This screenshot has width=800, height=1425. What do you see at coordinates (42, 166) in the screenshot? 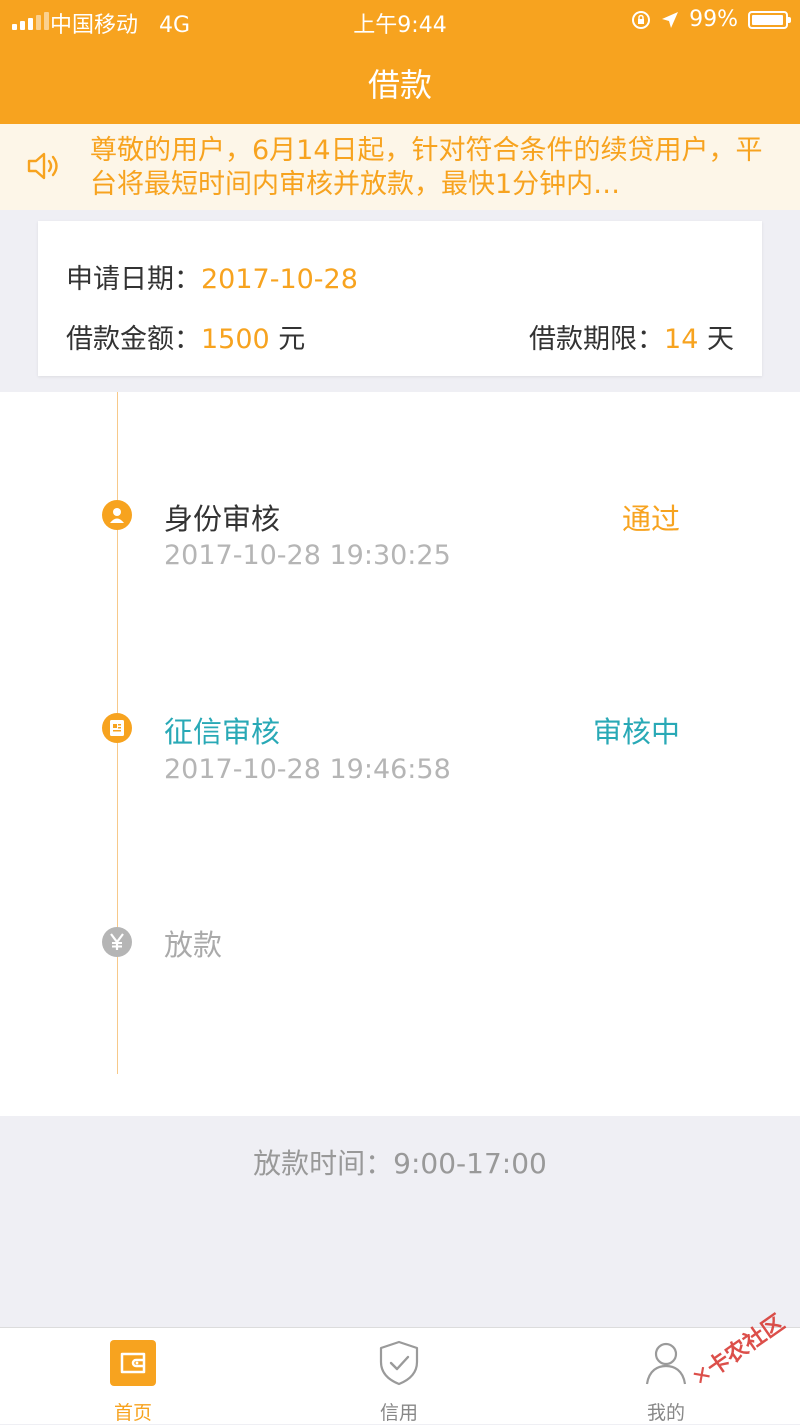
I see `speaker-icon` at bounding box center [42, 166].